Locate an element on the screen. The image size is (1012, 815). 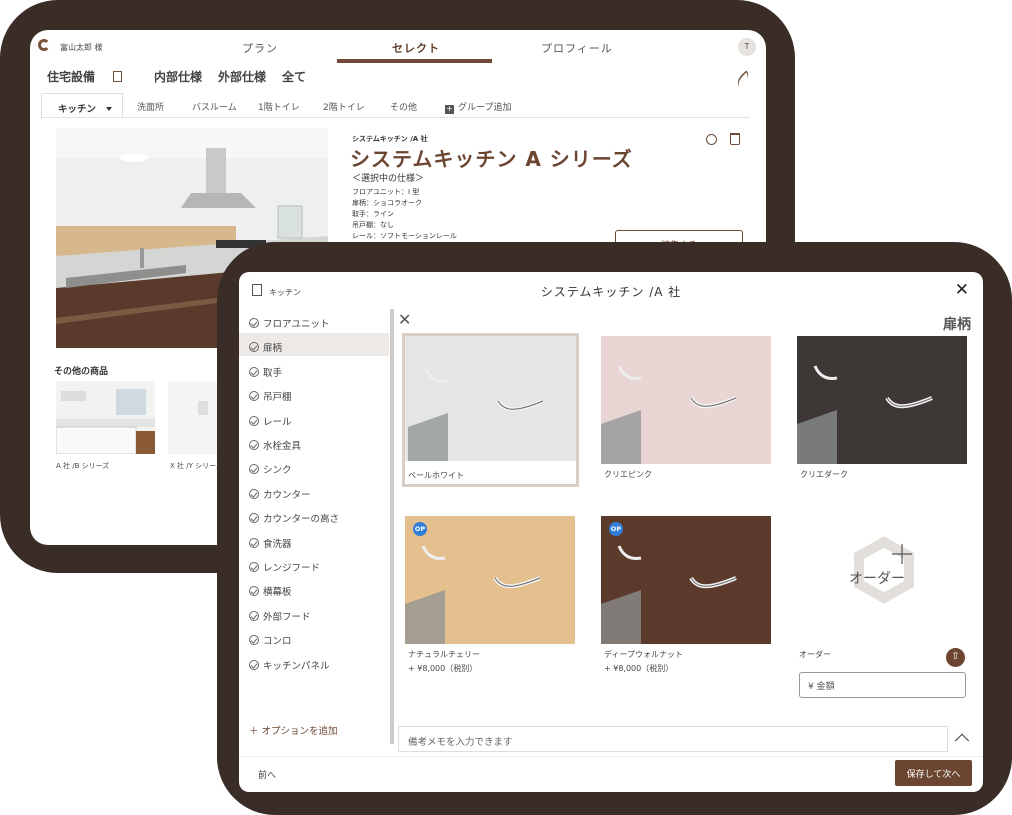
sidebar-item-label: 水栓金具 is located at coordinates (282, 446).